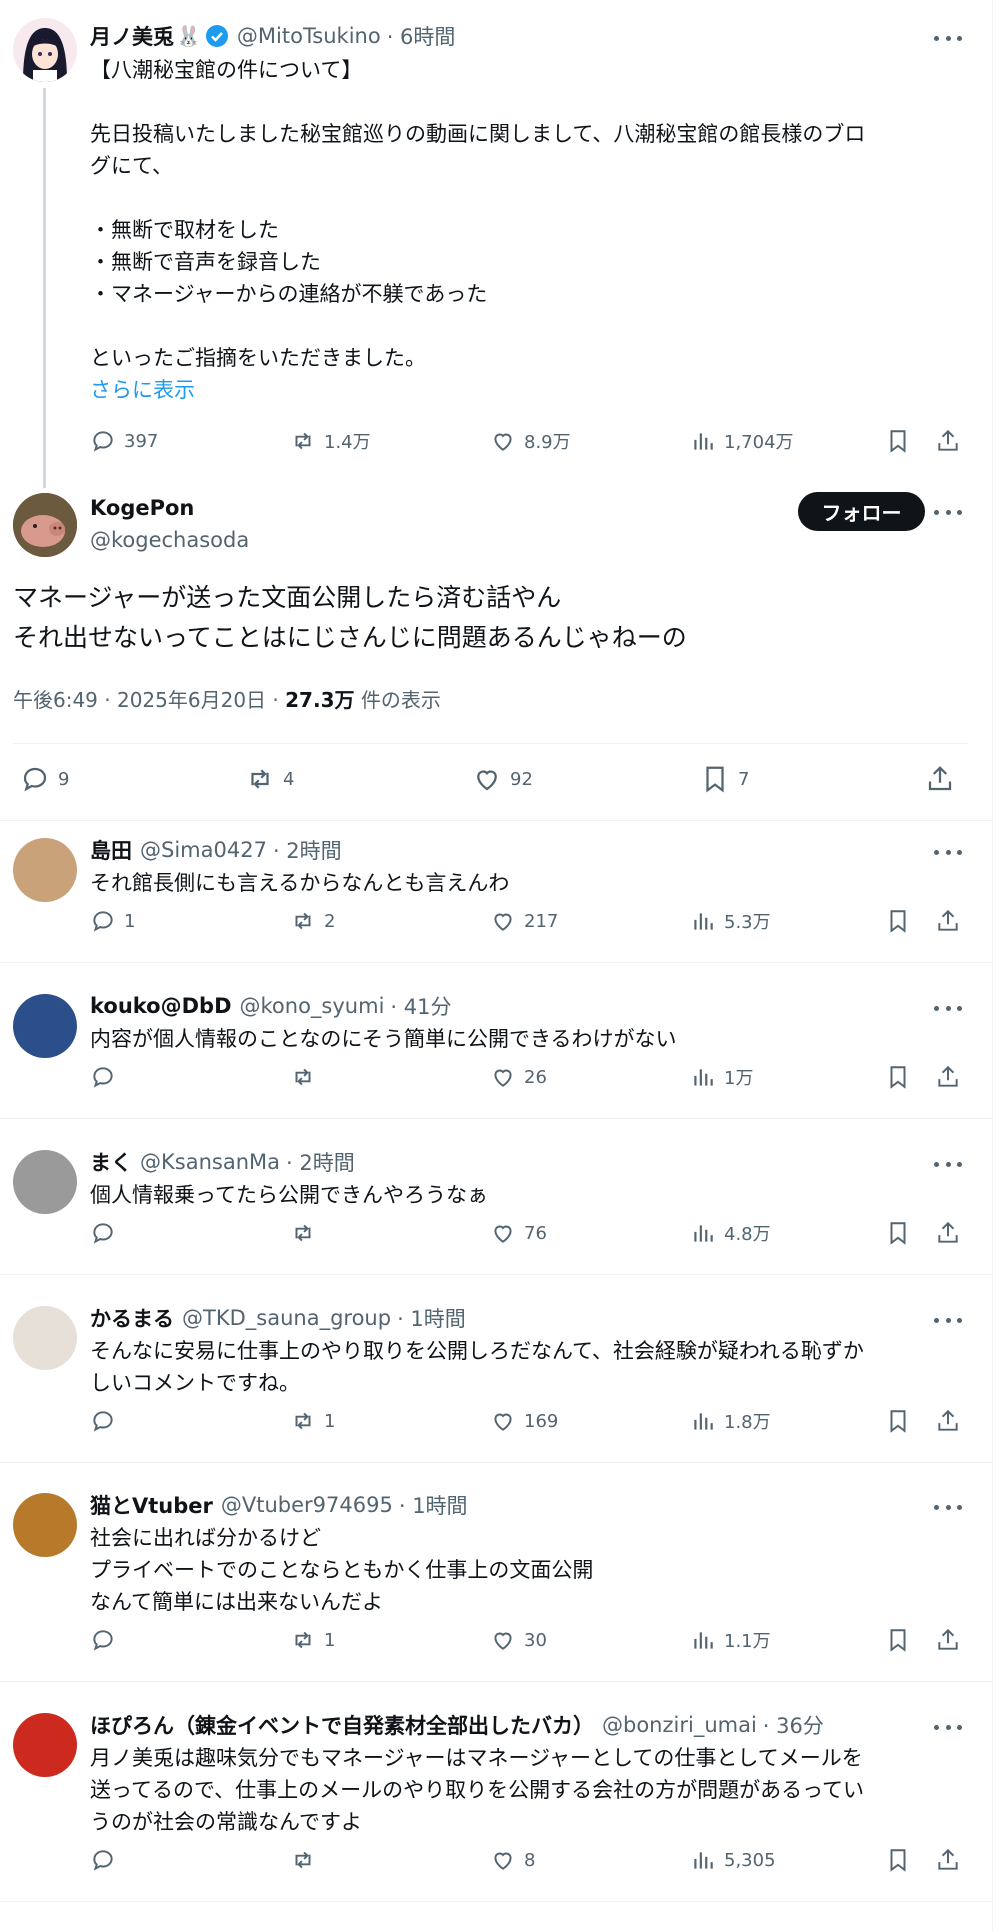 Image resolution: width=1001 pixels, height=1931 pixels. I want to click on follow-button: フォロー, so click(861, 511).